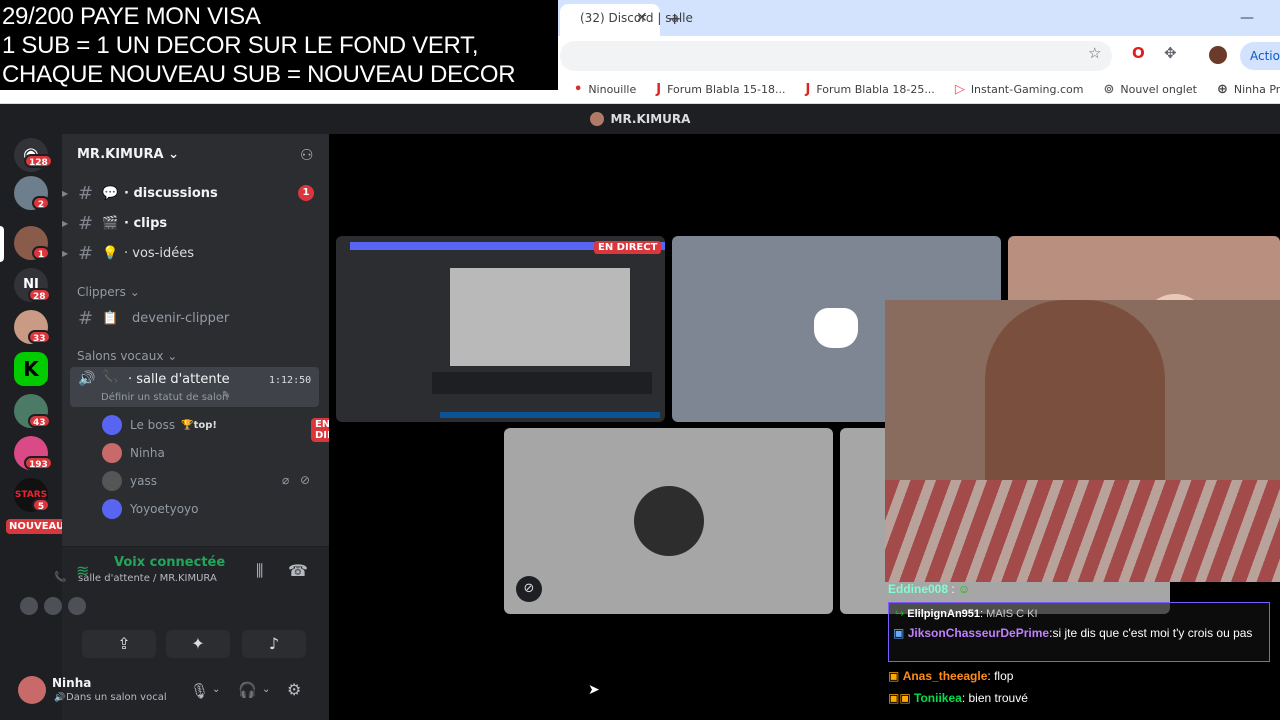 The height and width of the screenshot is (720, 1280). What do you see at coordinates (1218, 55) in the screenshot?
I see `profile-avatar` at bounding box center [1218, 55].